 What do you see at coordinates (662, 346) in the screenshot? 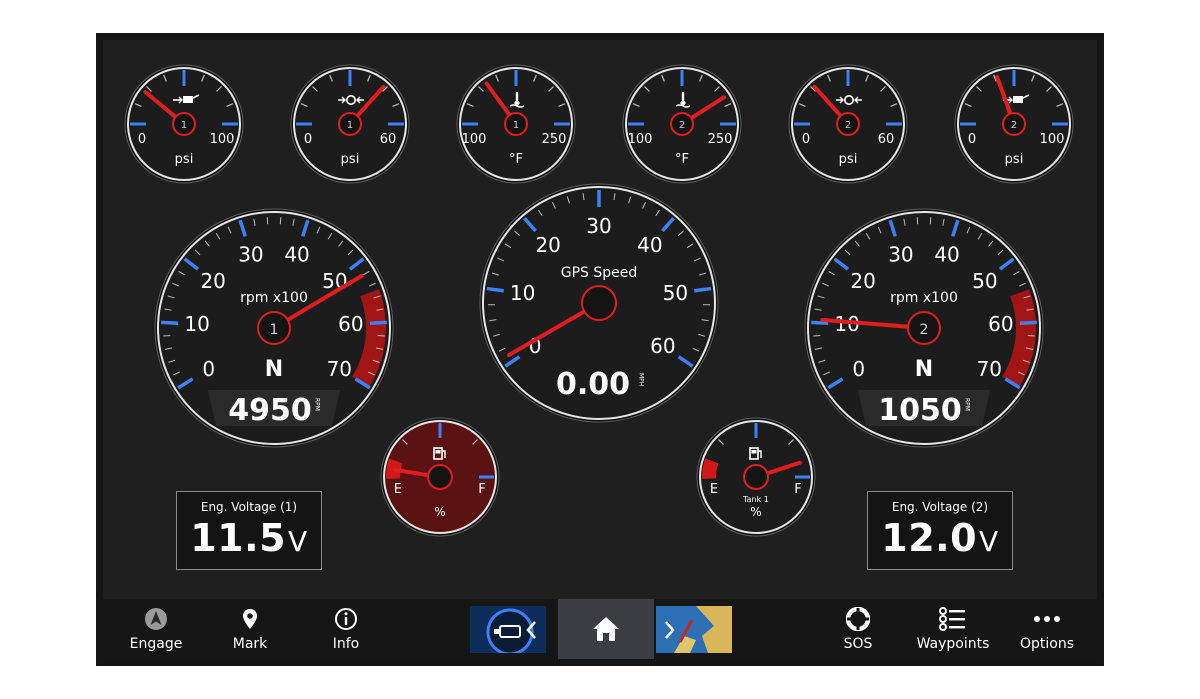
I see `speedometer-tick-label: 60` at bounding box center [662, 346].